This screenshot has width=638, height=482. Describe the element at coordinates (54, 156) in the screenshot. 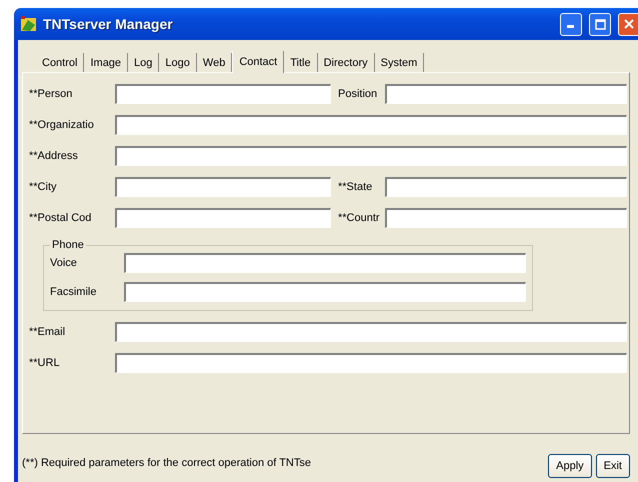

I see `field-label: **Address` at that location.